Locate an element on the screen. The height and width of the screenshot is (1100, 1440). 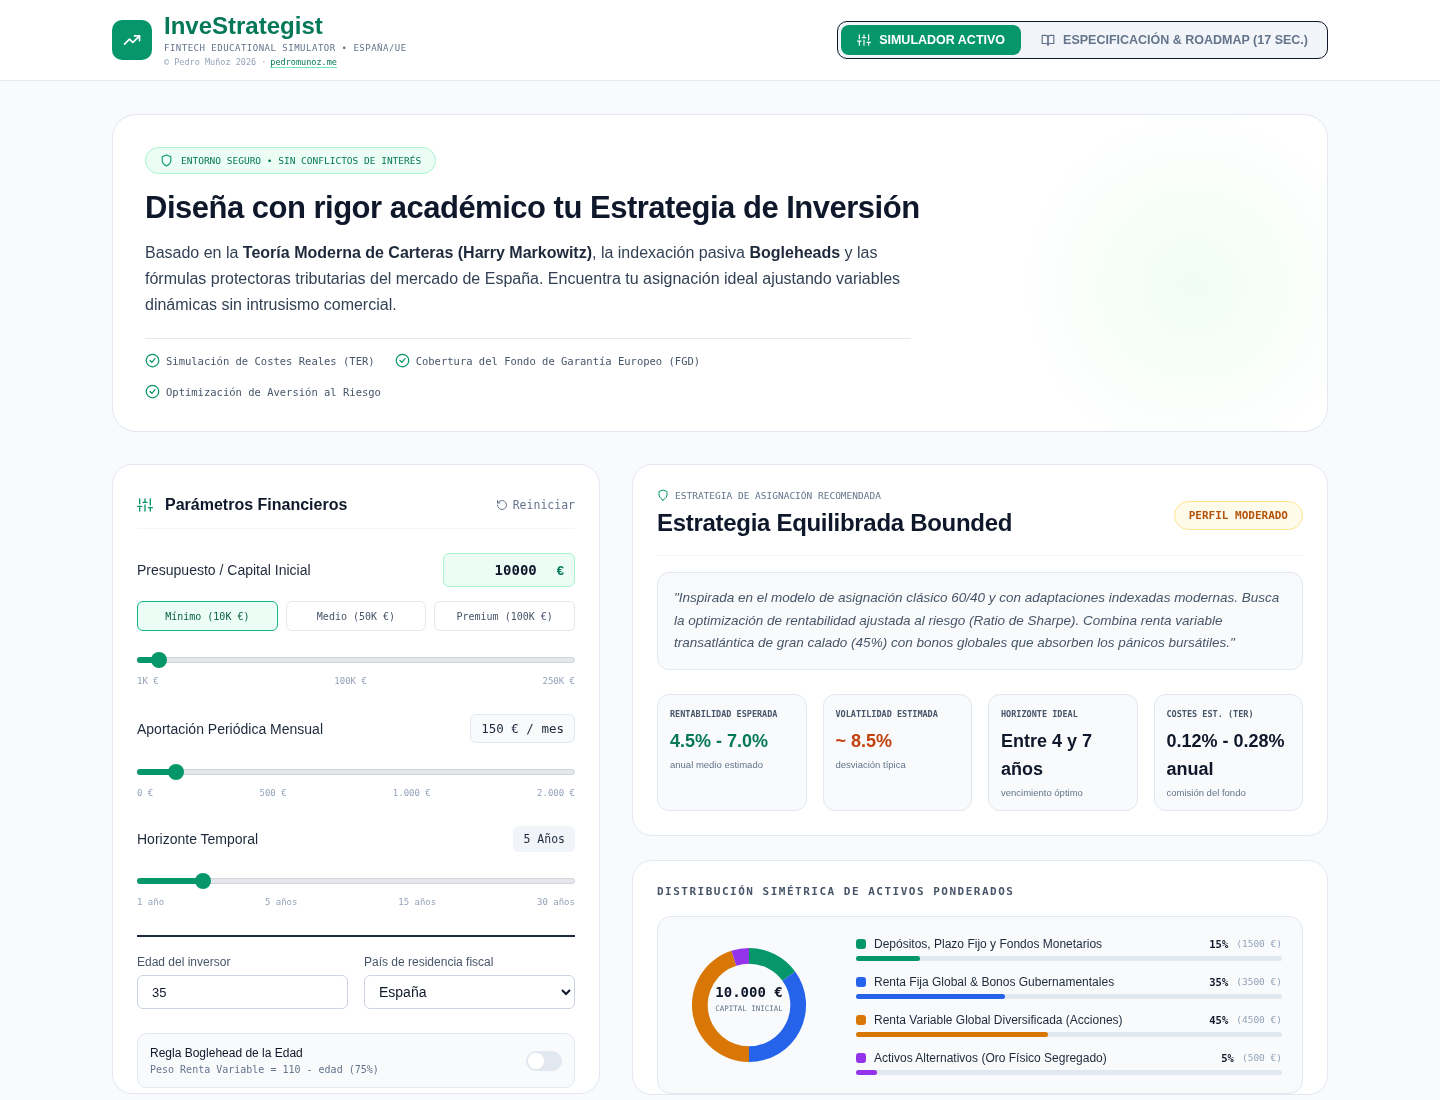
metric-value: ~ 8.5% is located at coordinates (864, 741).